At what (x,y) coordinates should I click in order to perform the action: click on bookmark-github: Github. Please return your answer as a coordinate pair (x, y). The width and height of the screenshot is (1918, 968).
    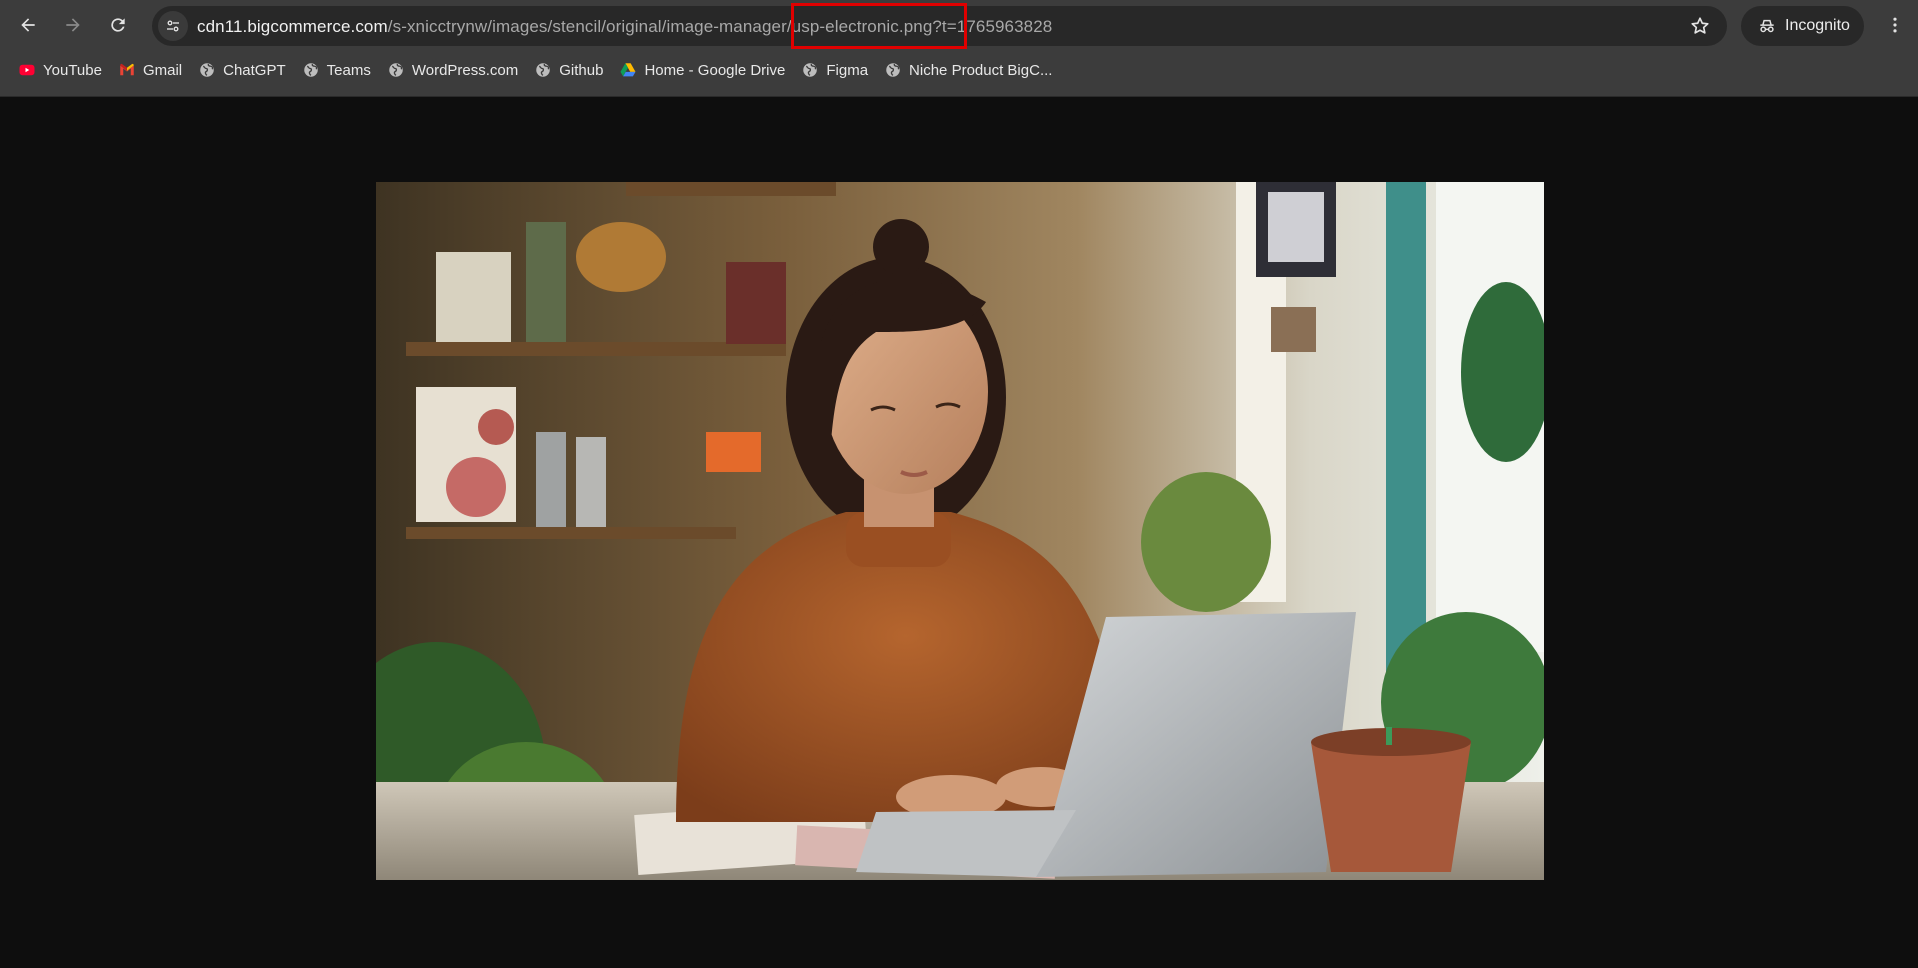
    Looking at the image, I should click on (568, 70).